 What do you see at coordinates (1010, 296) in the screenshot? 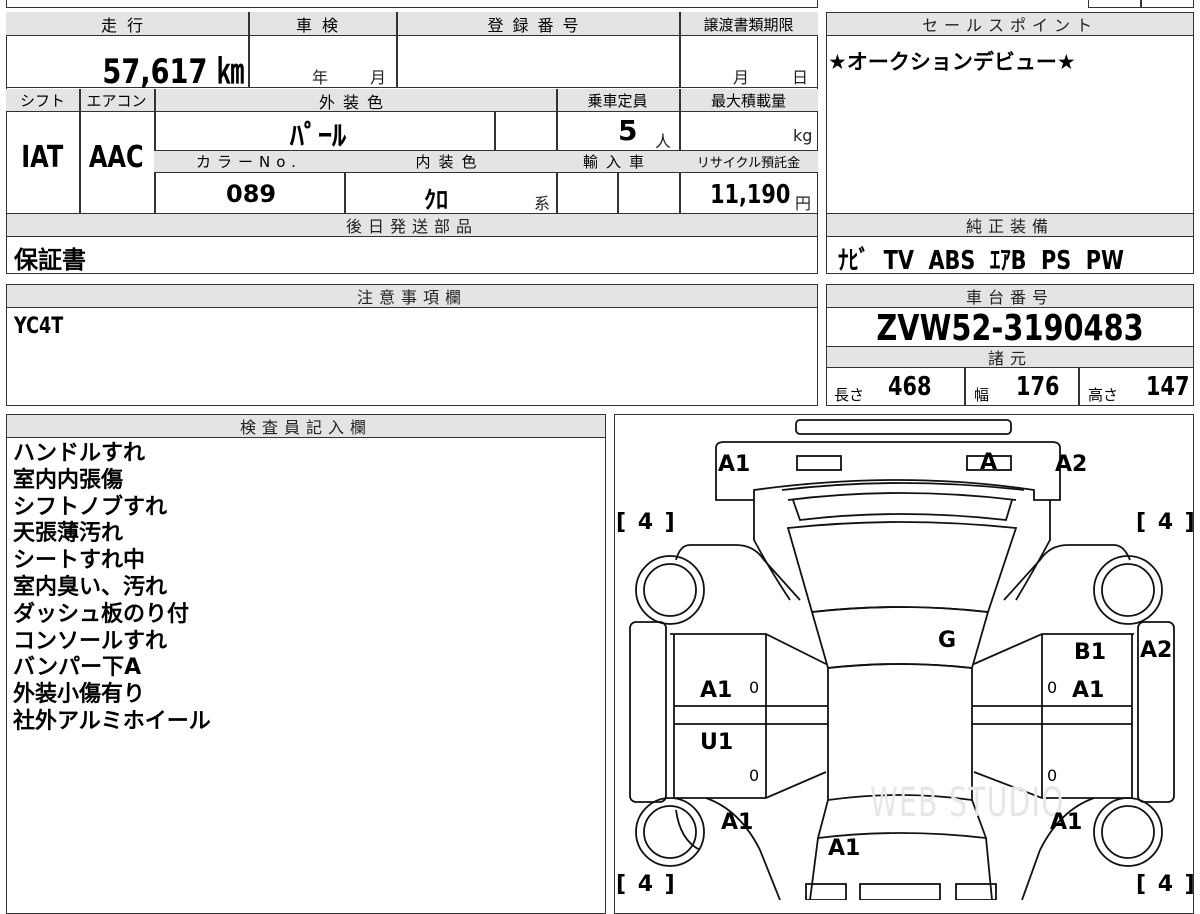
I see `chassis-header: 車台番号` at bounding box center [1010, 296].